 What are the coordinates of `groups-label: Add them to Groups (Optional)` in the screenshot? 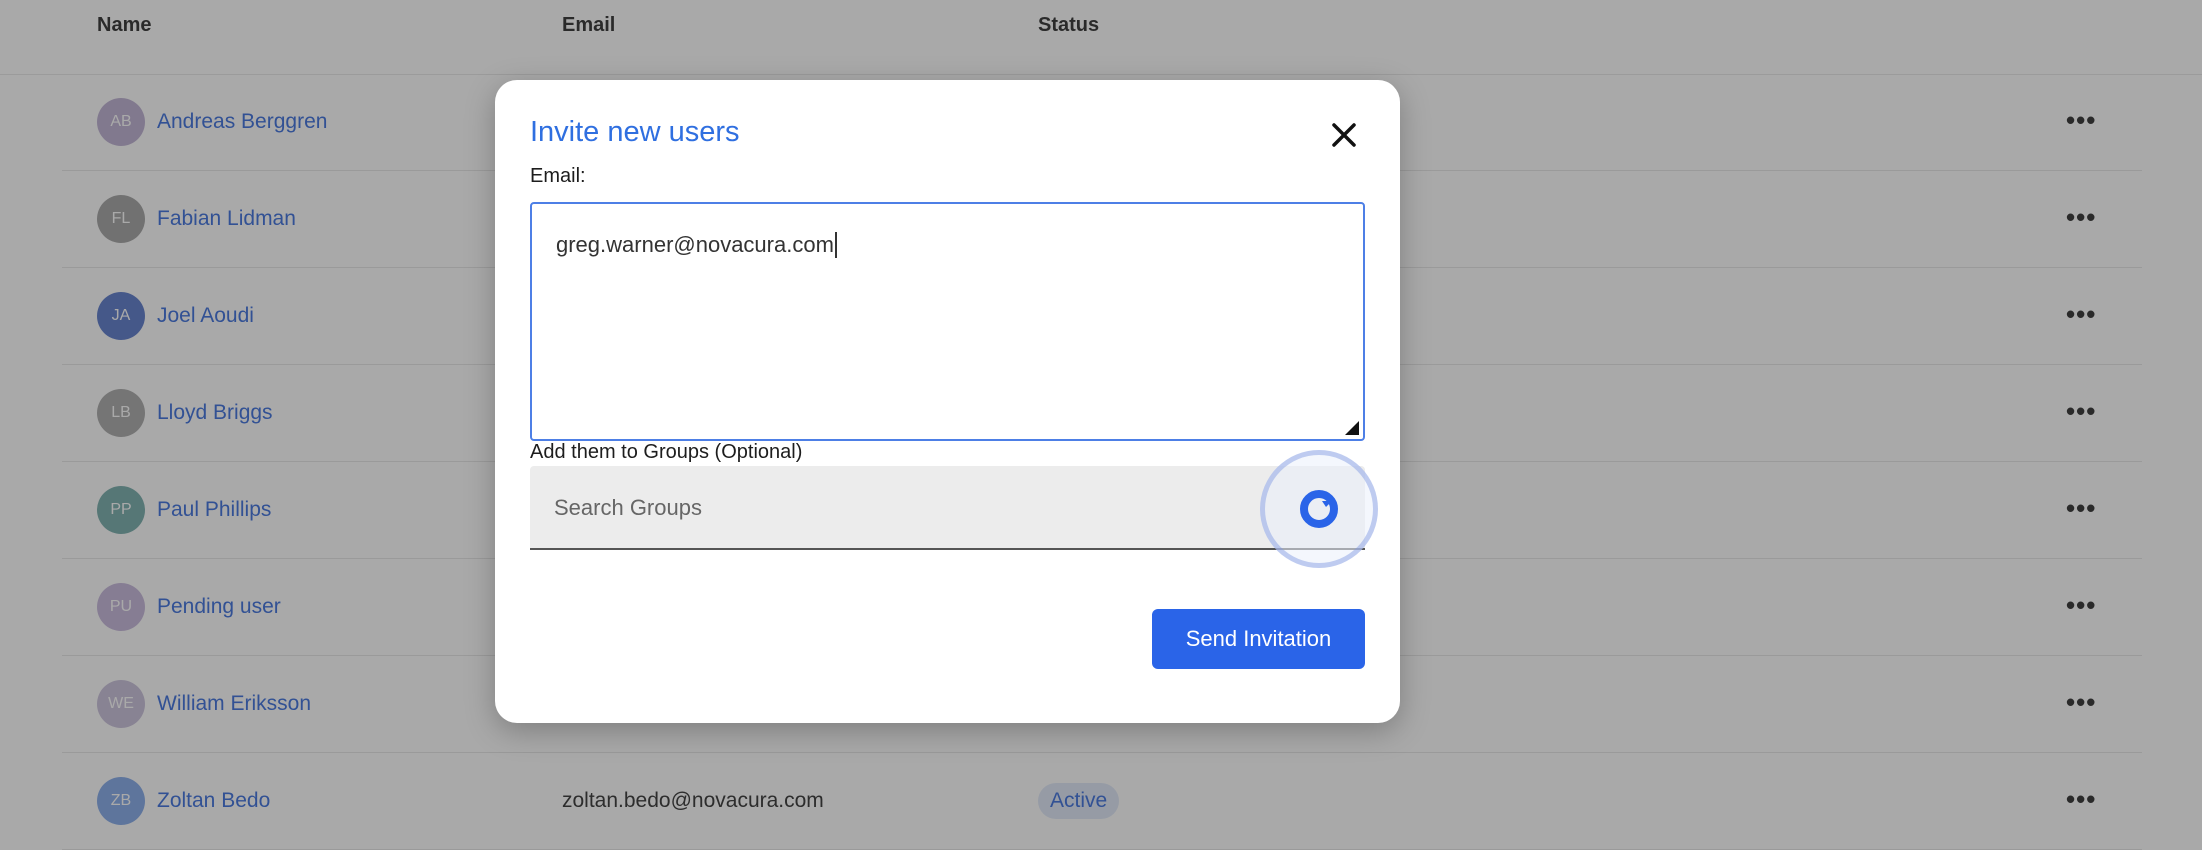 It's located at (666, 452).